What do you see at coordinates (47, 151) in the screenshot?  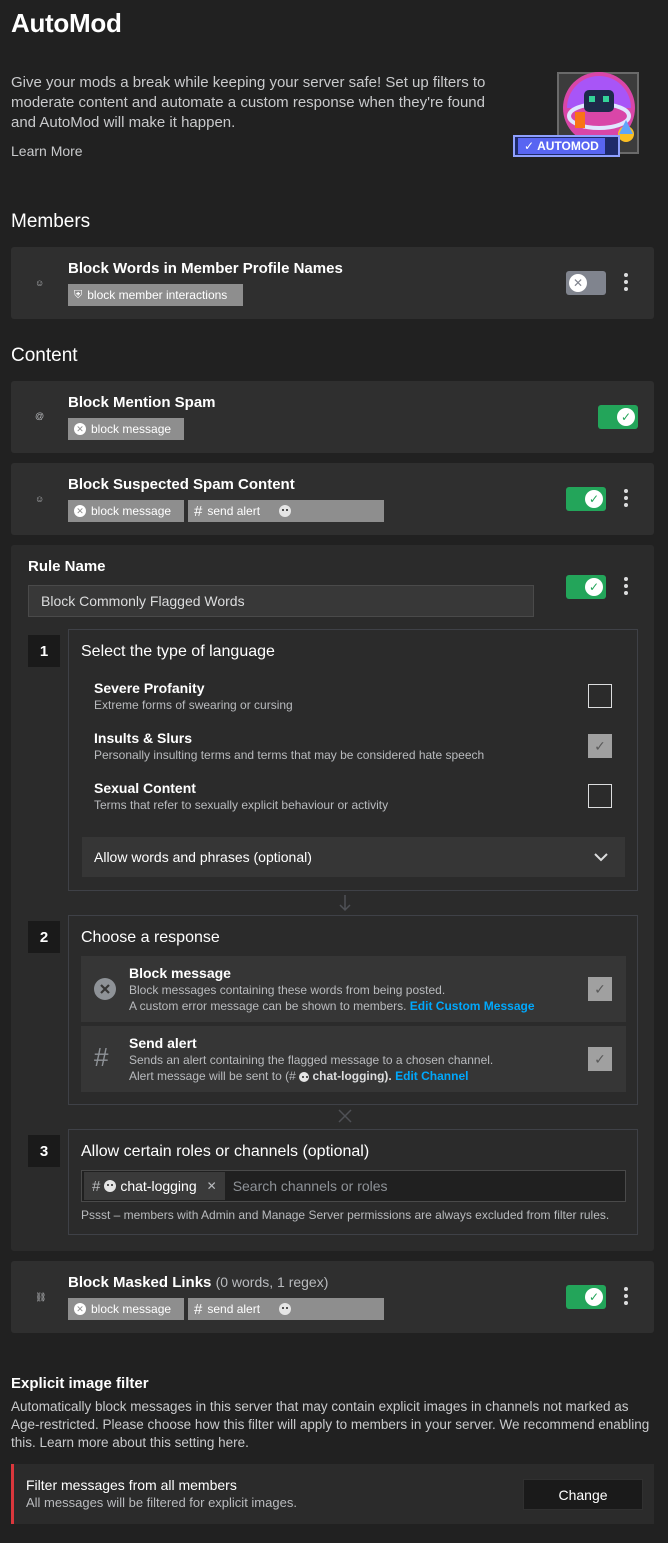 I see `learn-more-link: Learn More` at bounding box center [47, 151].